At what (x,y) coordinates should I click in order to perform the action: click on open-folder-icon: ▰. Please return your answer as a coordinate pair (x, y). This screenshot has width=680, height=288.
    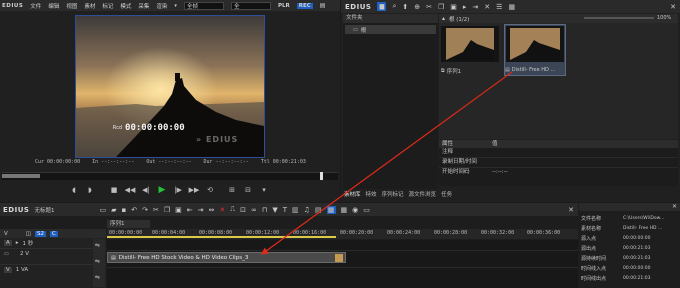
    Looking at the image, I should click on (113, 210).